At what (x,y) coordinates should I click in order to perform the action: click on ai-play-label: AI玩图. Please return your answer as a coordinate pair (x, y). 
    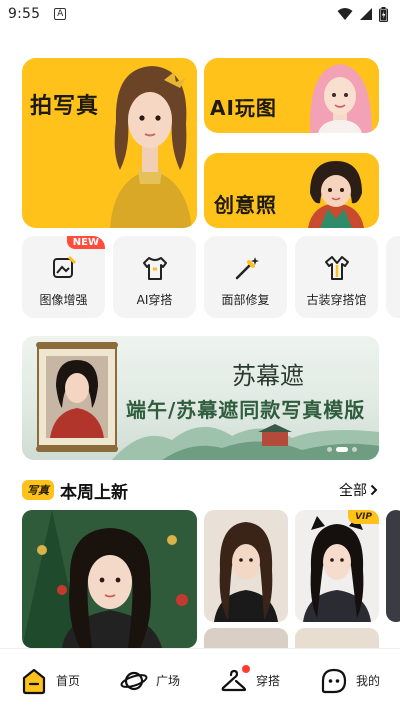
    Looking at the image, I should click on (243, 108).